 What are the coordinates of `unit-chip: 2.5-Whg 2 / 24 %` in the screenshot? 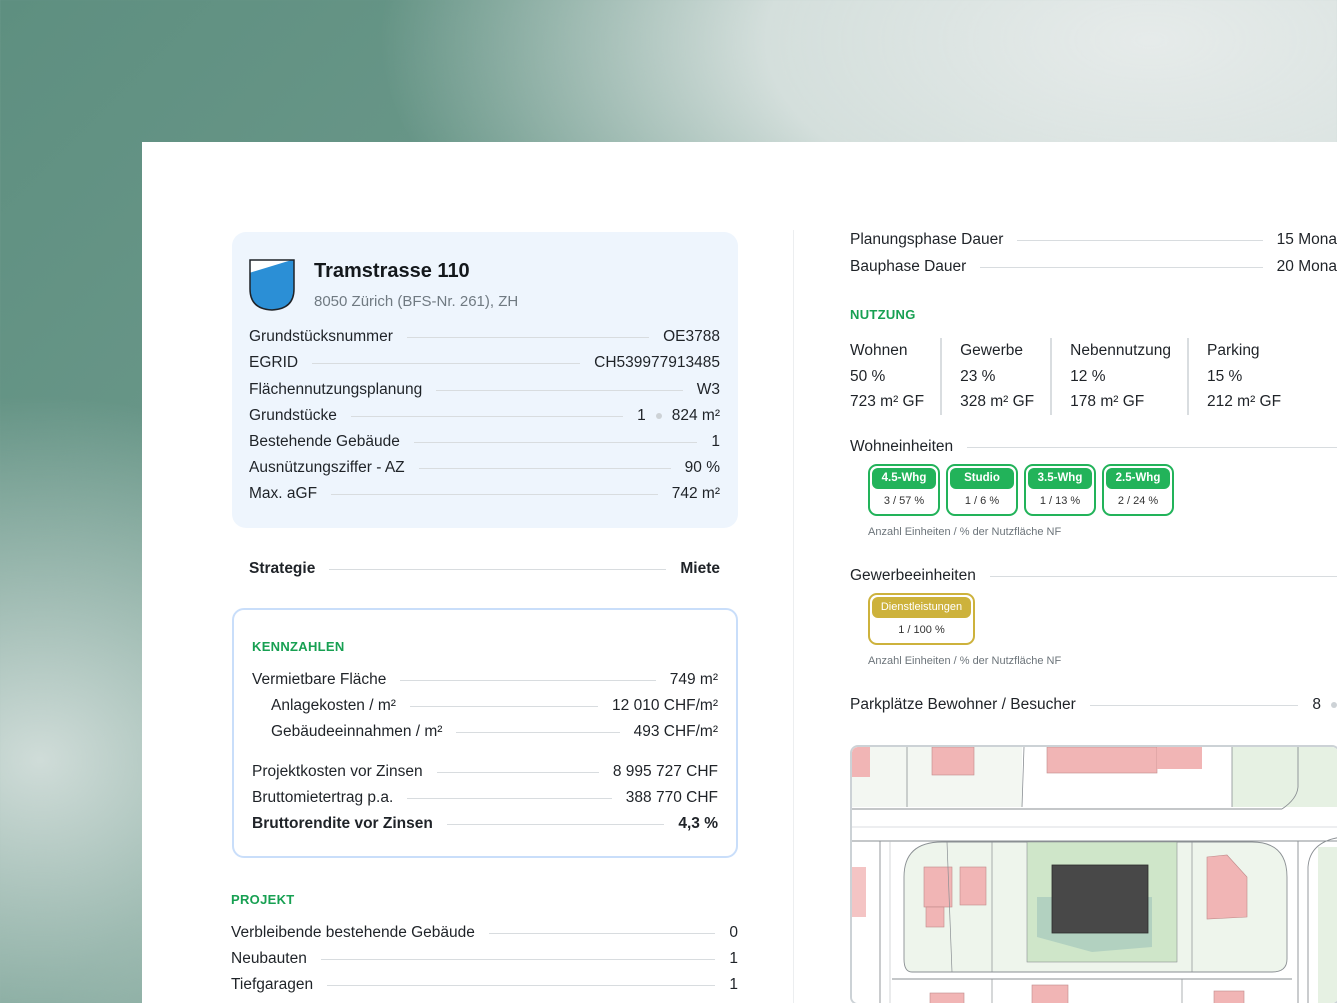 It's located at (1138, 490).